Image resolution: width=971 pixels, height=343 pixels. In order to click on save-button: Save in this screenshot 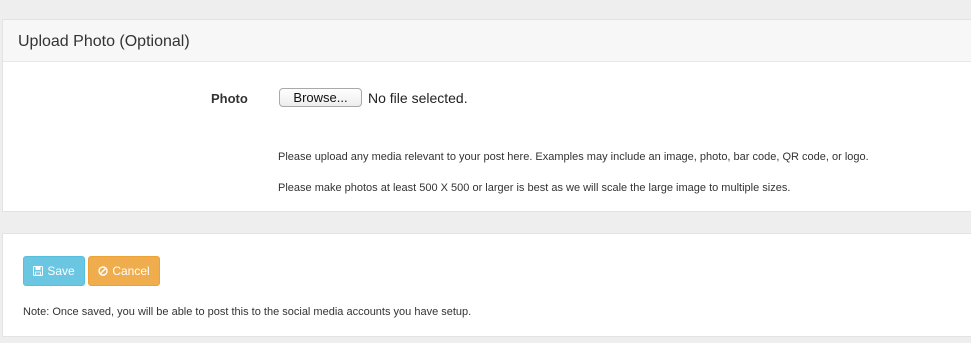, I will do `click(54, 271)`.